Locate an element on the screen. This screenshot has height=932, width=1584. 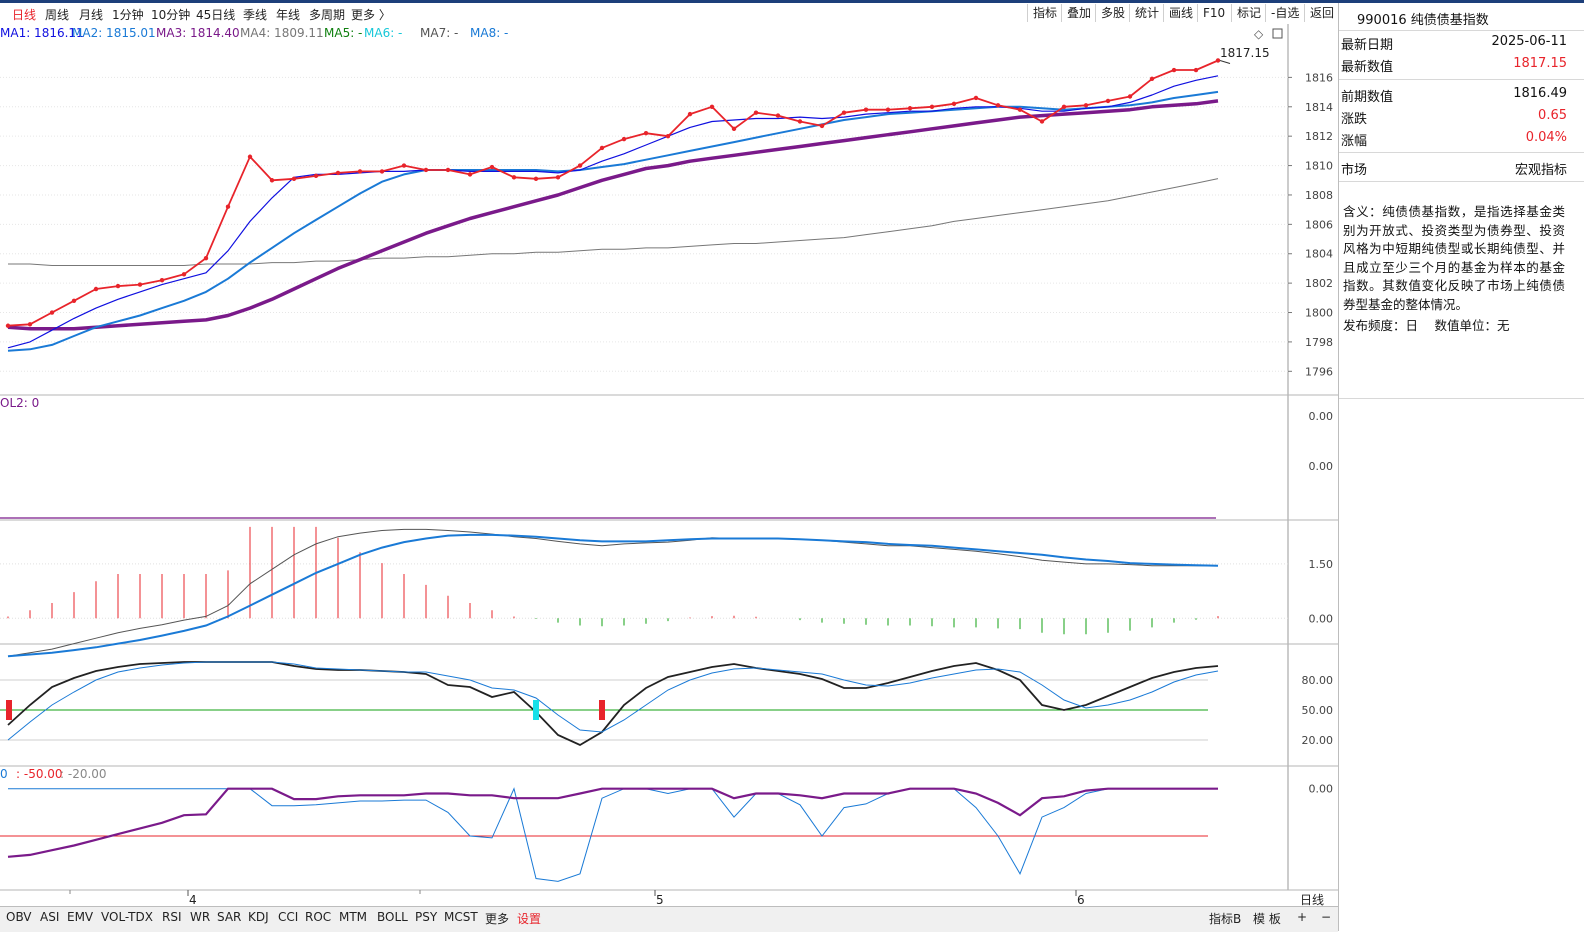
tab-wr: WR is located at coordinates (200, 917).